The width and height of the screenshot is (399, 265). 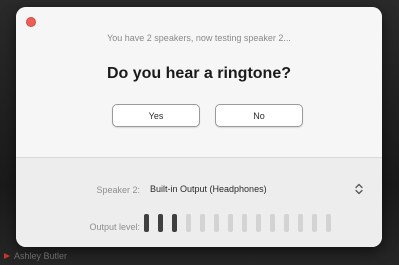 I want to click on speaker-select-value: Built-in Output (Headphones), so click(x=208, y=189).